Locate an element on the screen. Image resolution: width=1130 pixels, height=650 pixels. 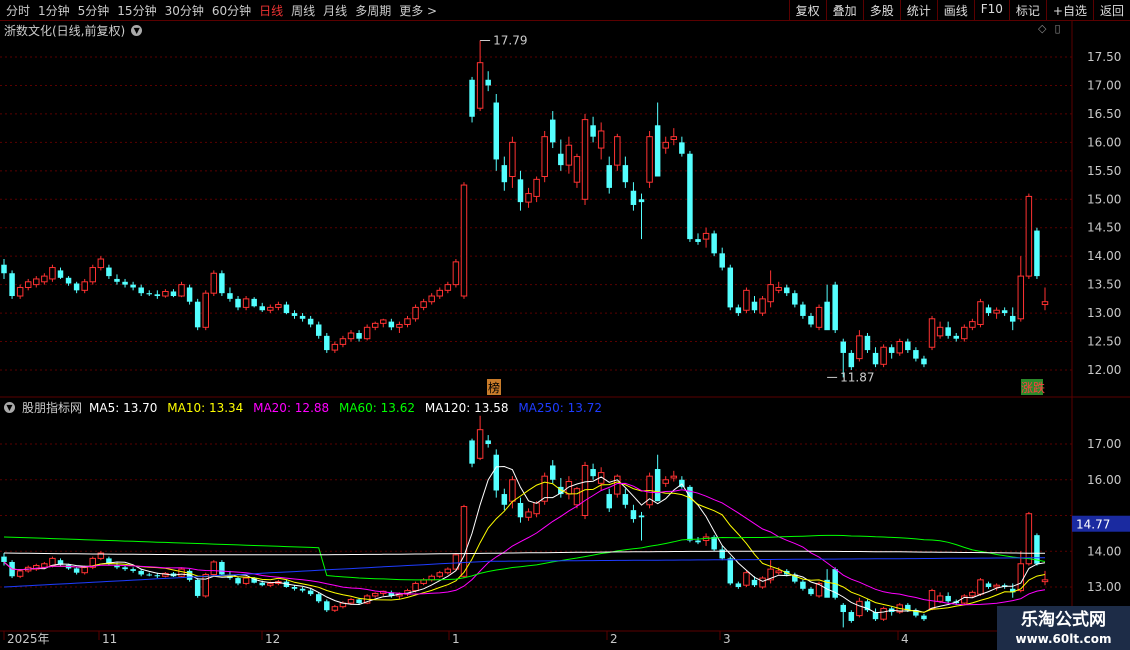
date-label: 1 is located at coordinates (456, 639).